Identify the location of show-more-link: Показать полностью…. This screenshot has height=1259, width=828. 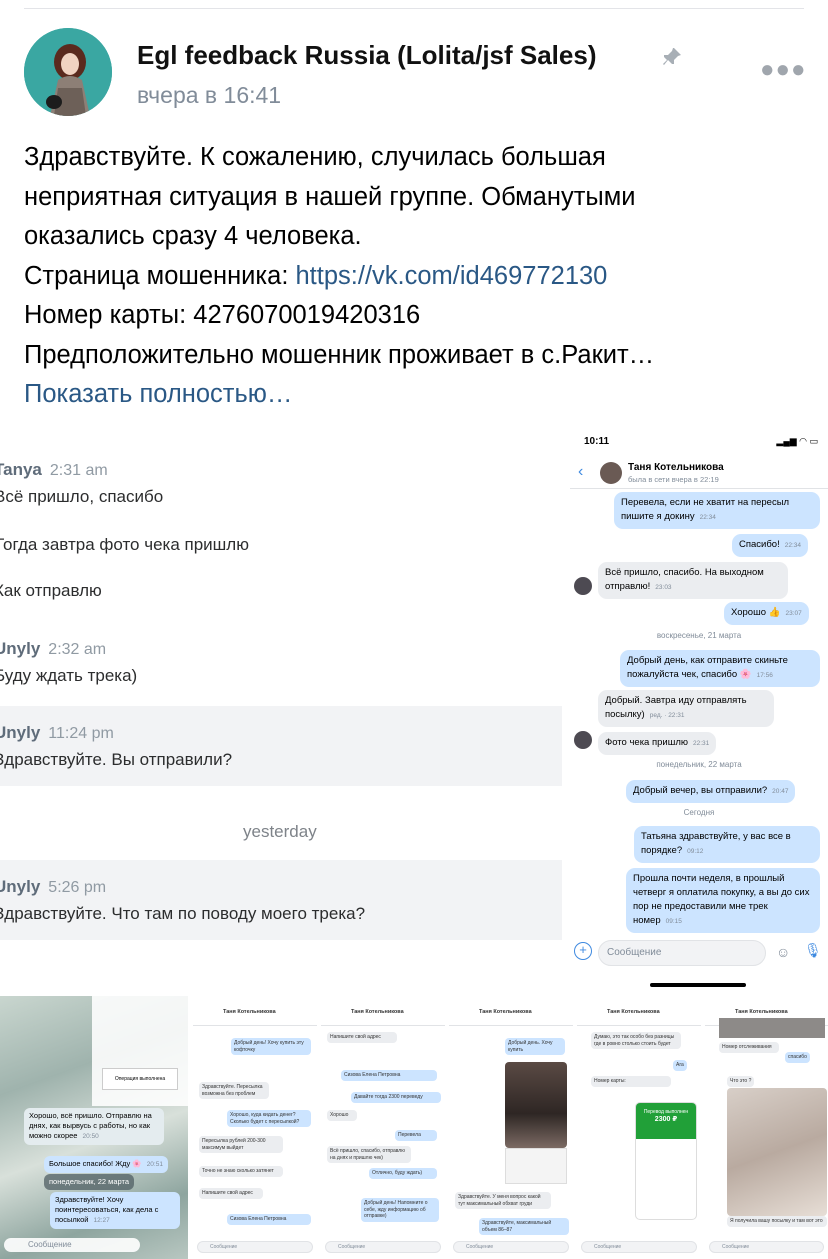
(419, 395).